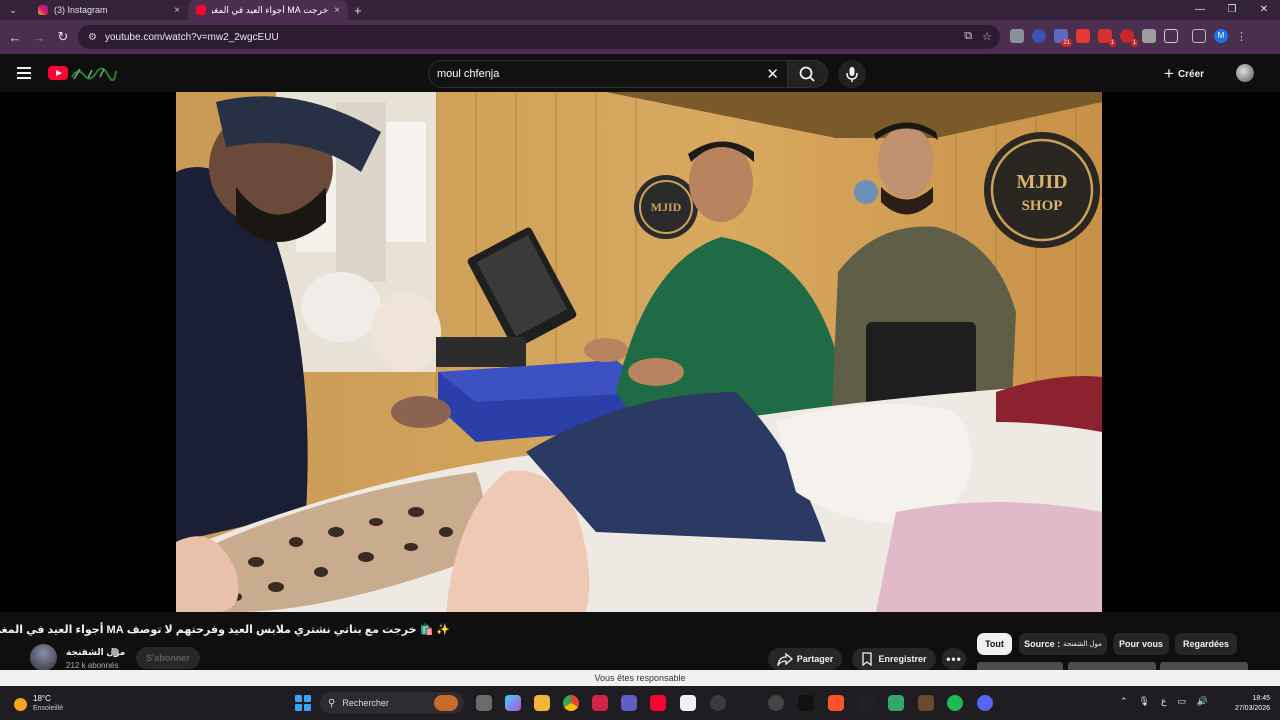 The image size is (1280, 720). I want to click on language-indicator: ع, so click(1163, 701).